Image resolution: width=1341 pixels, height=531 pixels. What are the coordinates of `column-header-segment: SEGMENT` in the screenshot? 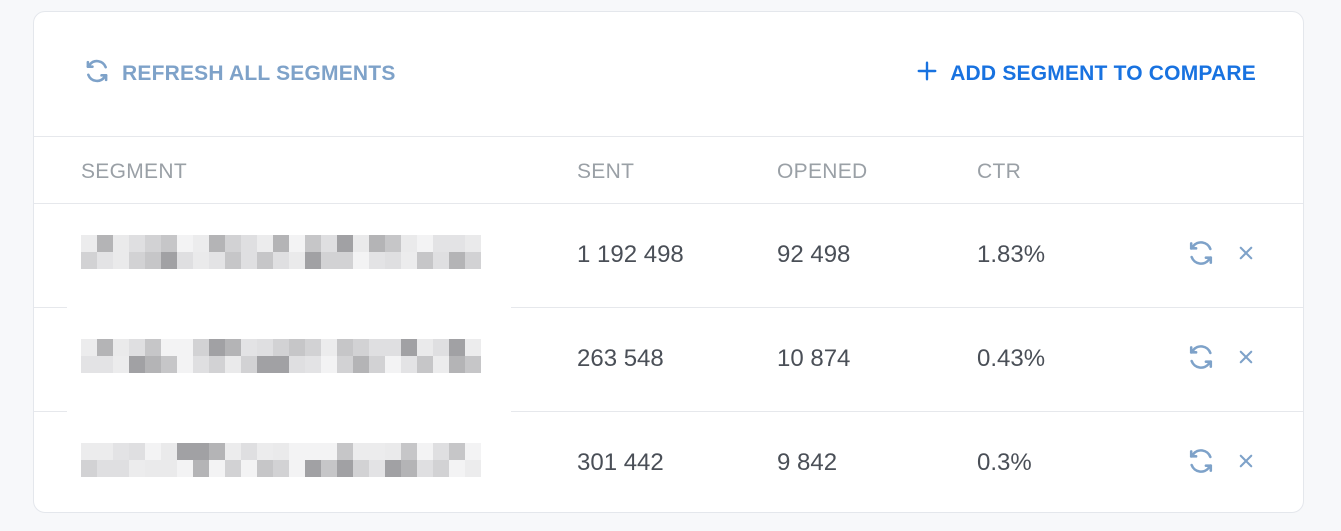 It's located at (134, 171).